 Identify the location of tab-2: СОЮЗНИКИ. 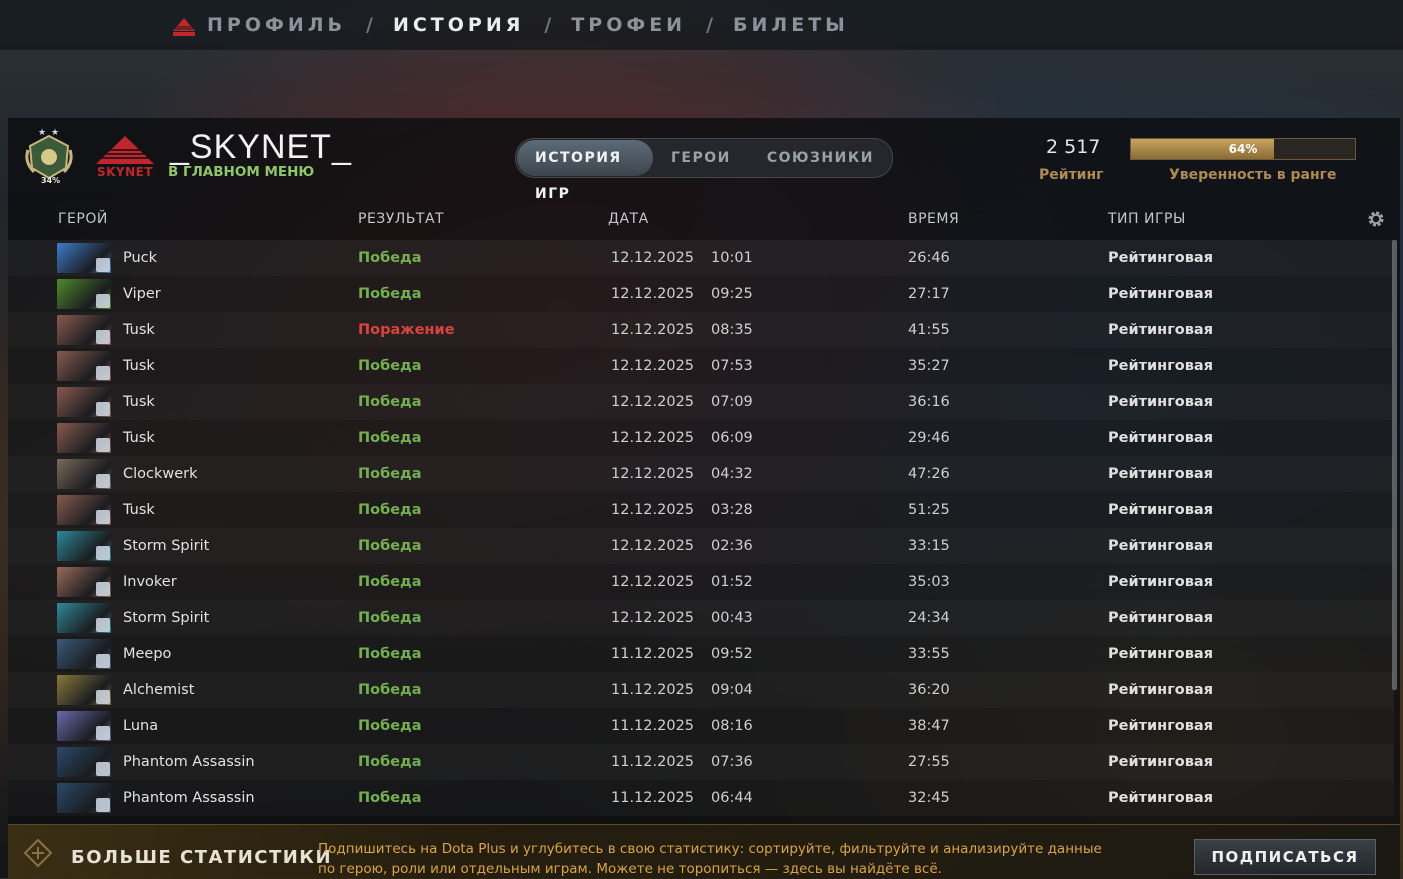
(820, 158).